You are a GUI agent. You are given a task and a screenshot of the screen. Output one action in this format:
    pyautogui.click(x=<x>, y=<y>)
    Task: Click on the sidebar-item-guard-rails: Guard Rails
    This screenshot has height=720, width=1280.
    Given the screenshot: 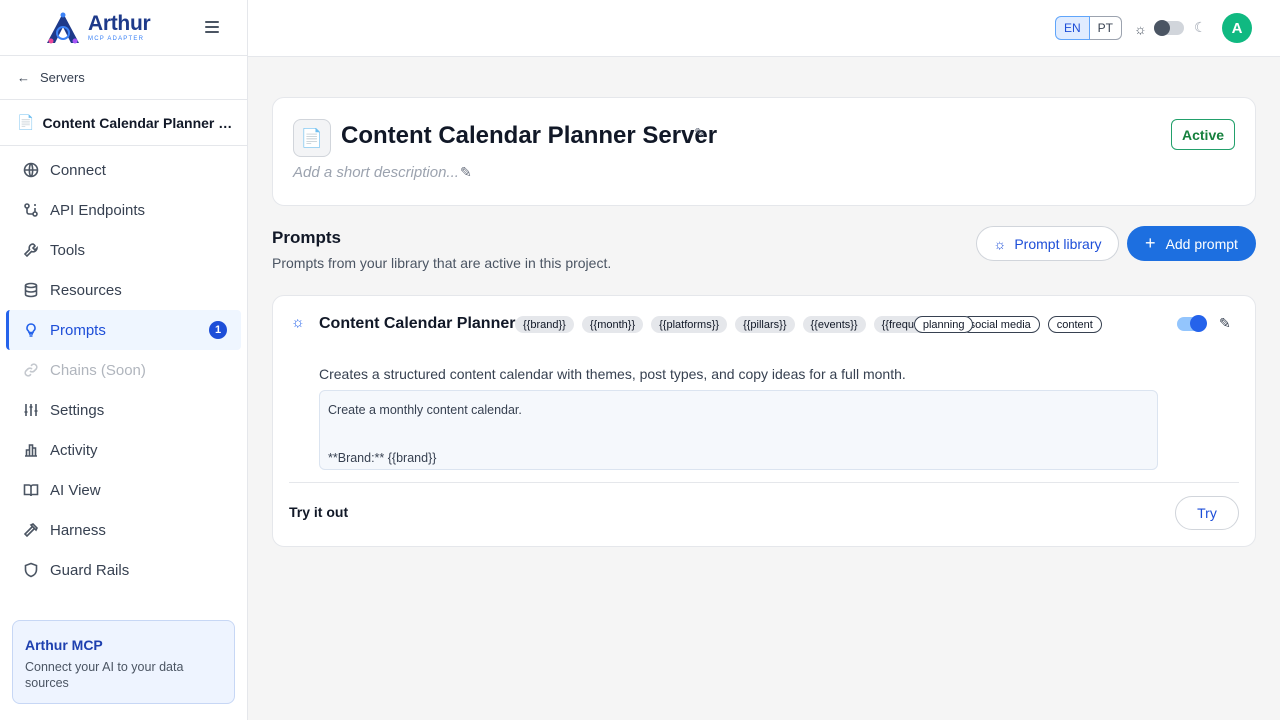 What is the action you would take?
    pyautogui.click(x=123, y=570)
    